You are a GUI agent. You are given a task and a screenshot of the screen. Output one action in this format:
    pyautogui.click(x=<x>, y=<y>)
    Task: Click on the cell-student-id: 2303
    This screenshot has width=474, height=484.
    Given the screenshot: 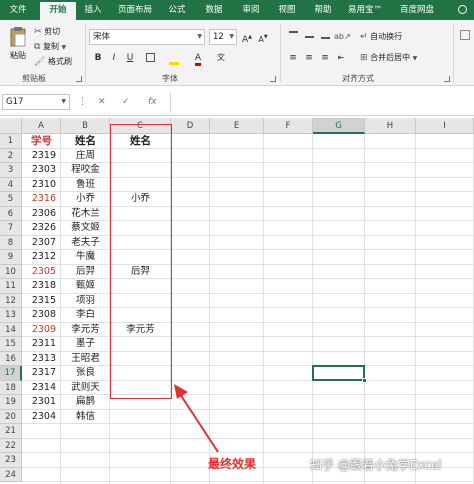 What is the action you would take?
    pyautogui.click(x=41, y=170)
    